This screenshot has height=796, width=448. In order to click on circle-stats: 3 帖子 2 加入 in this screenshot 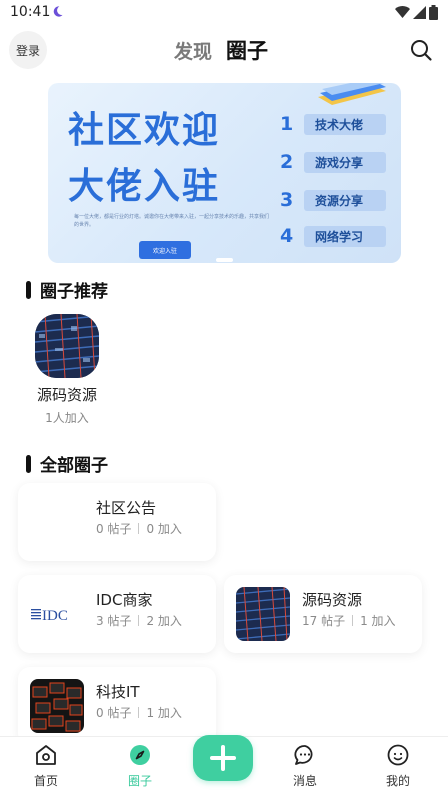, I will do `click(139, 620)`.